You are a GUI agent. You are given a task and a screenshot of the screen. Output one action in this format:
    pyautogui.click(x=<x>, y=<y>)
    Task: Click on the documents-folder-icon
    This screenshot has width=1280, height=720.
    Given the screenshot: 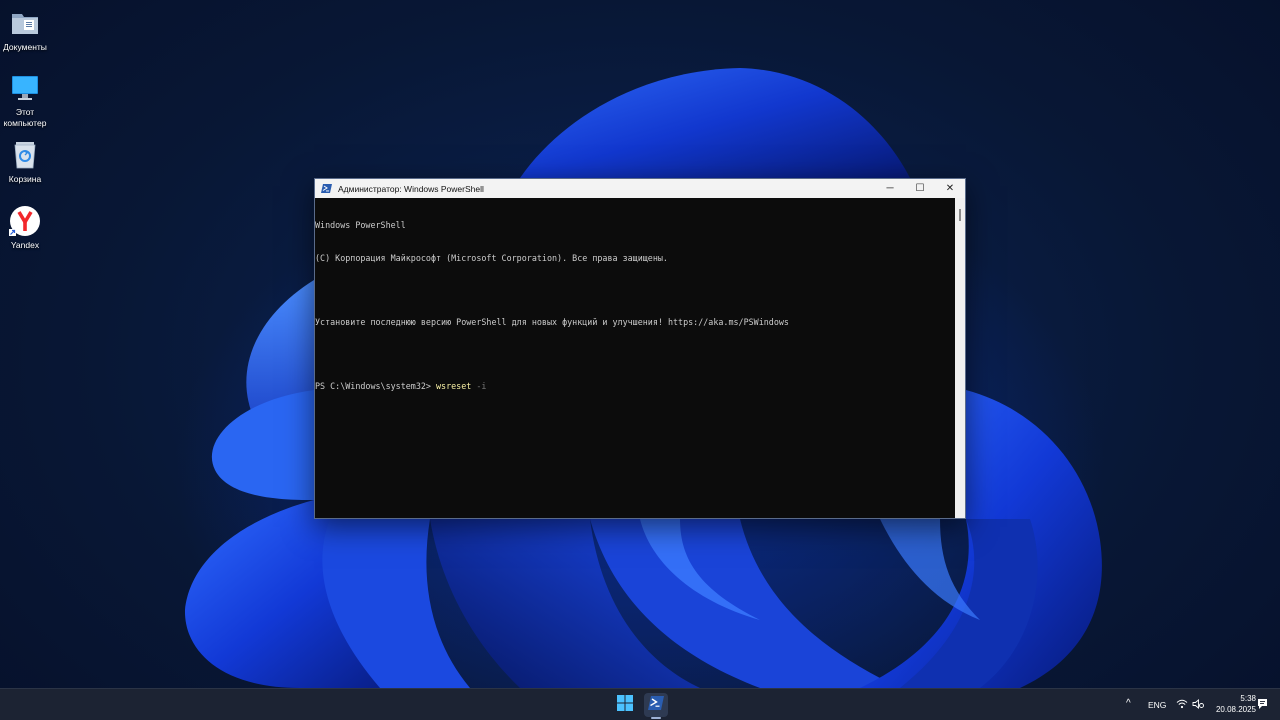 What is the action you would take?
    pyautogui.click(x=25, y=23)
    